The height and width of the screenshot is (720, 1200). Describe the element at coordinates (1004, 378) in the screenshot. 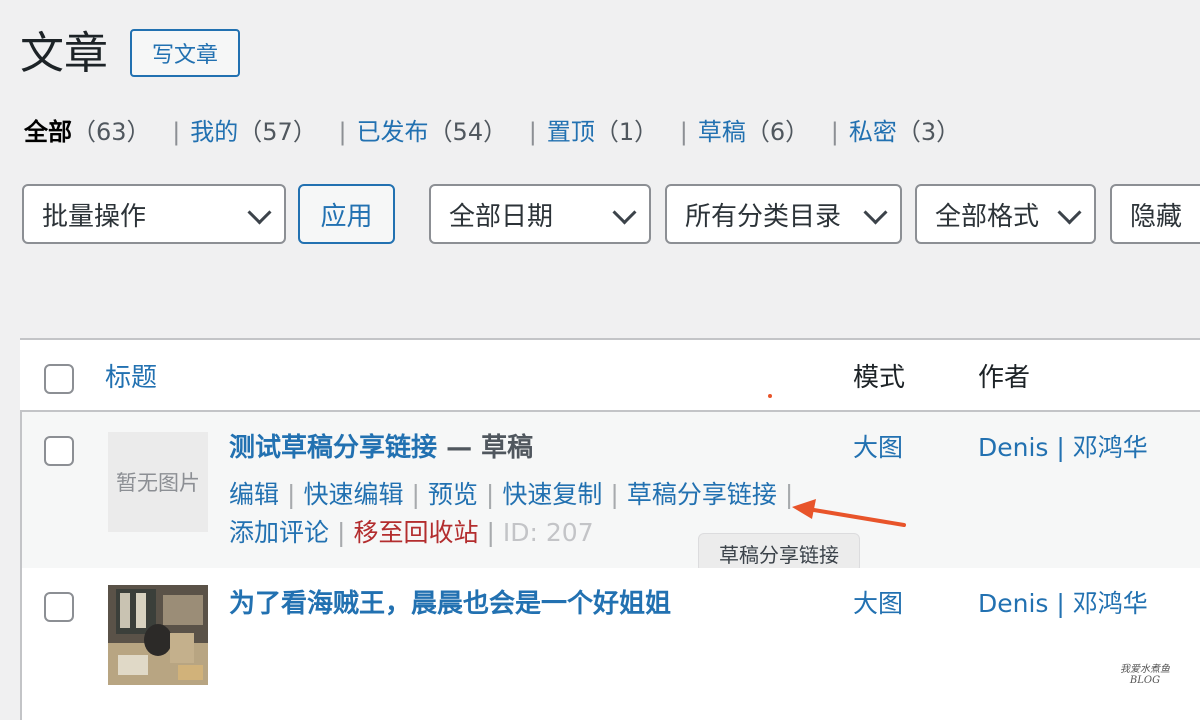

I see `column-author: 作者` at that location.